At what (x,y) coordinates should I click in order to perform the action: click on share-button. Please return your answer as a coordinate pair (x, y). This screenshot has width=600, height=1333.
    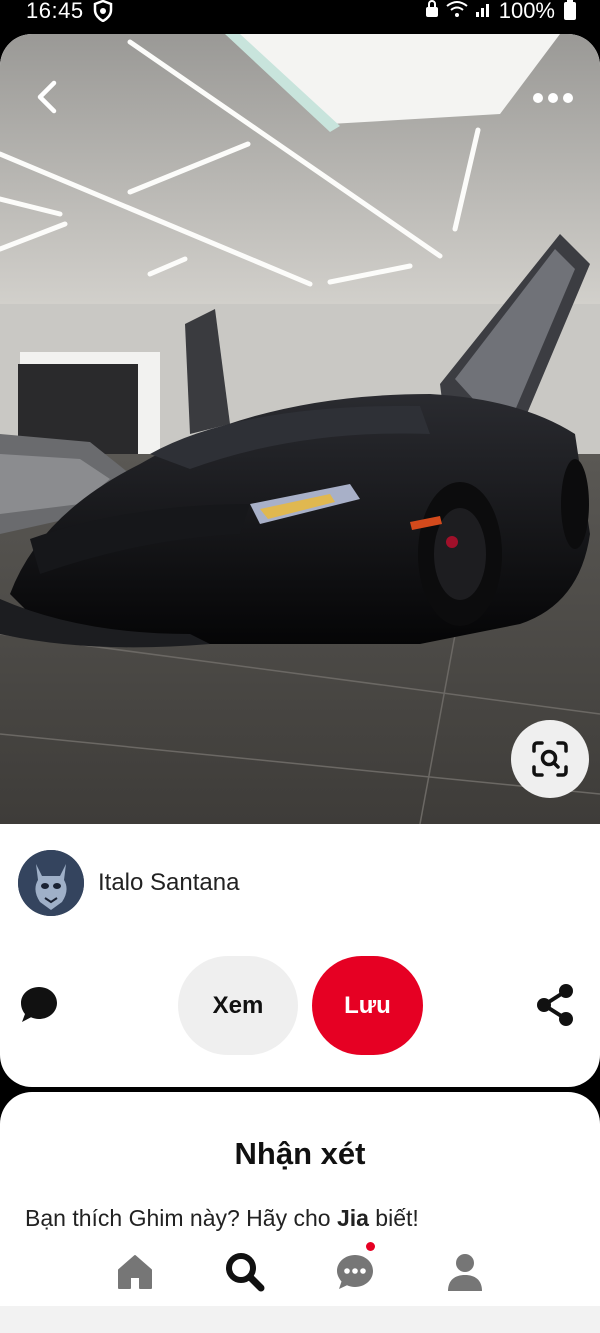
    Looking at the image, I should click on (555, 1005).